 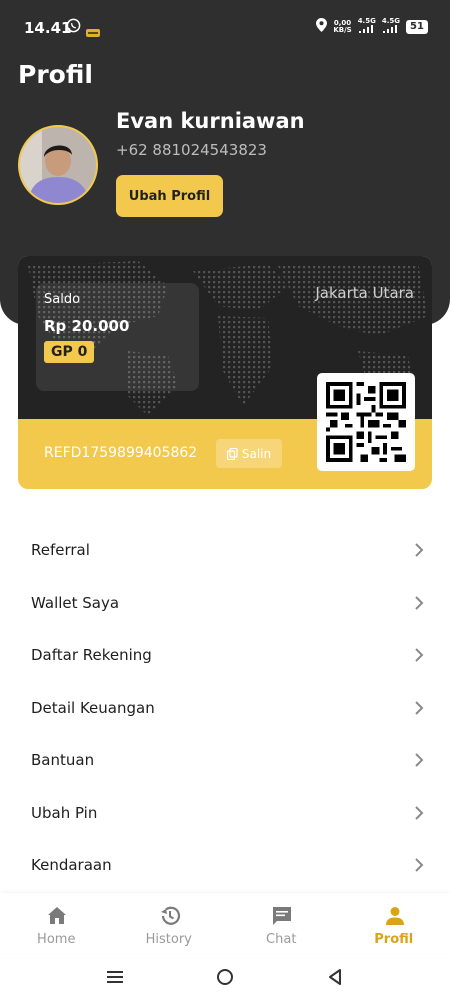 What do you see at coordinates (256, 453) in the screenshot?
I see `copy-button-label: Salin` at bounding box center [256, 453].